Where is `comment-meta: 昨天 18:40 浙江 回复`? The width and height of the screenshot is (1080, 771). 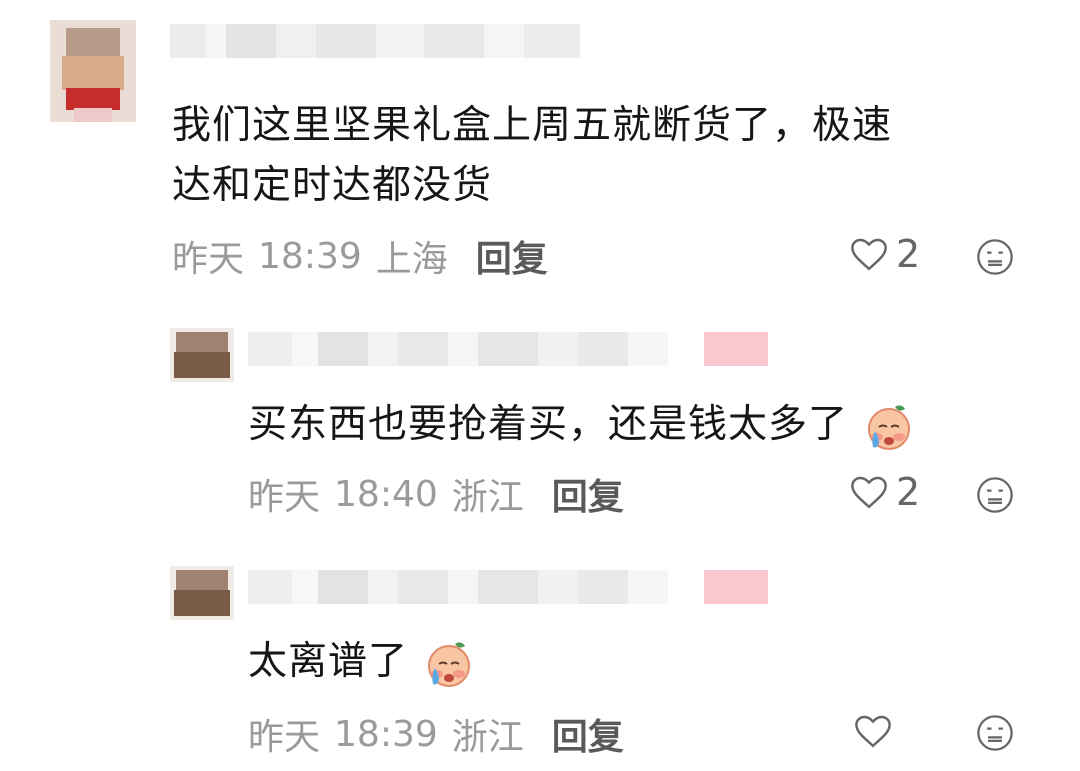
comment-meta: 昨天 18:40 浙江 回复 is located at coordinates (436, 494).